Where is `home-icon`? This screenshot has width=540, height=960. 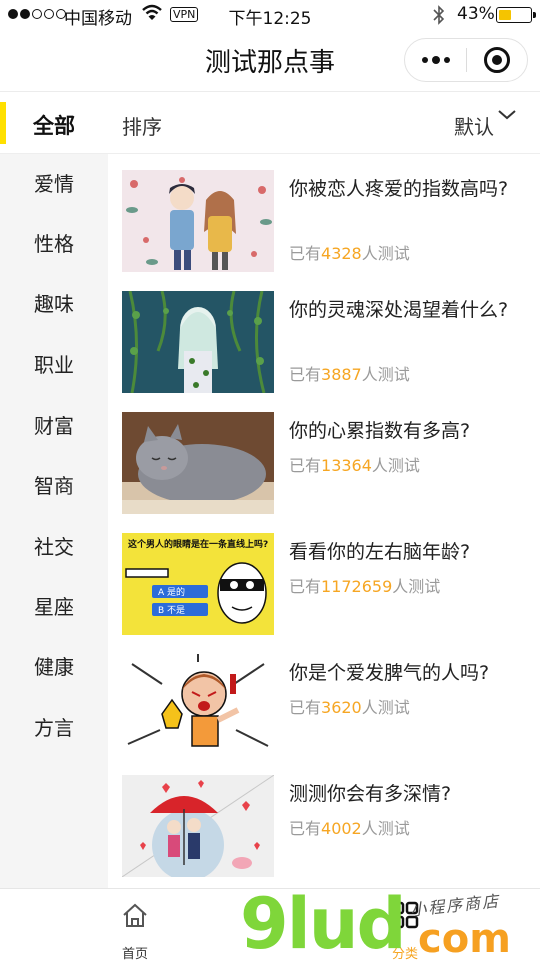
home-icon is located at coordinates (135, 915).